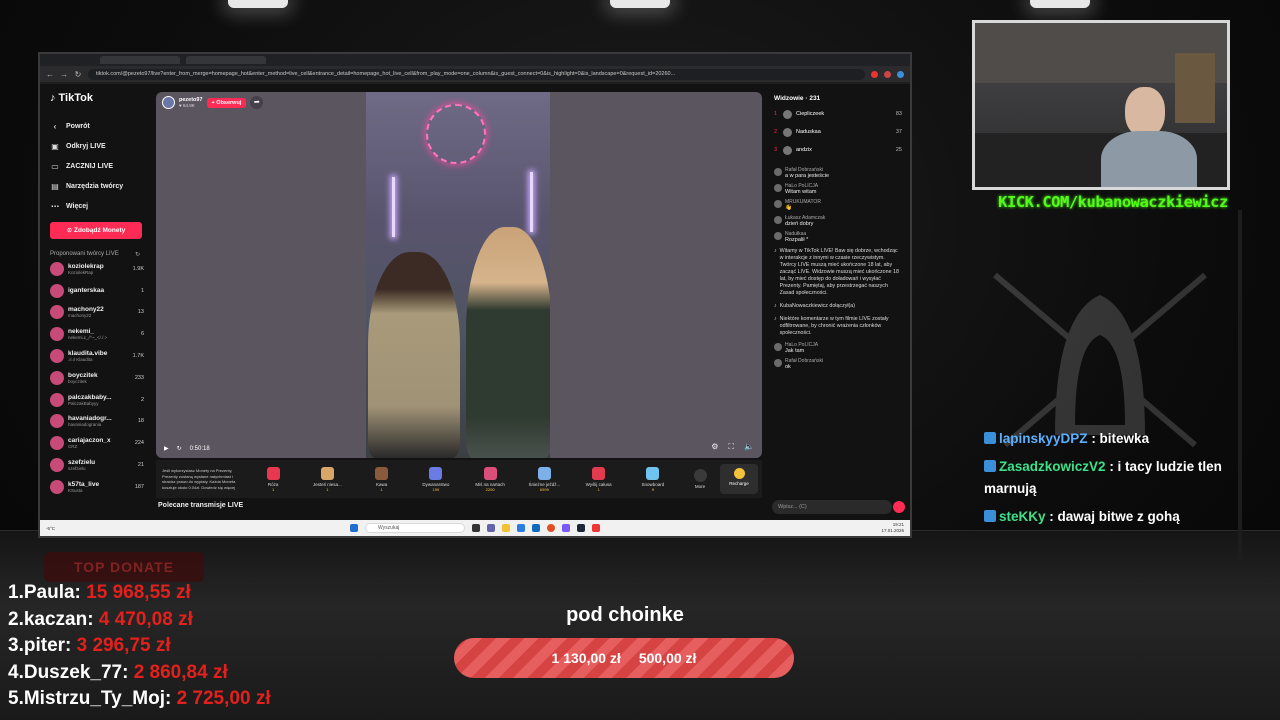 The image size is (1280, 720). Describe the element at coordinates (1149, 159) in the screenshot. I see `webcam-person-body` at that location.